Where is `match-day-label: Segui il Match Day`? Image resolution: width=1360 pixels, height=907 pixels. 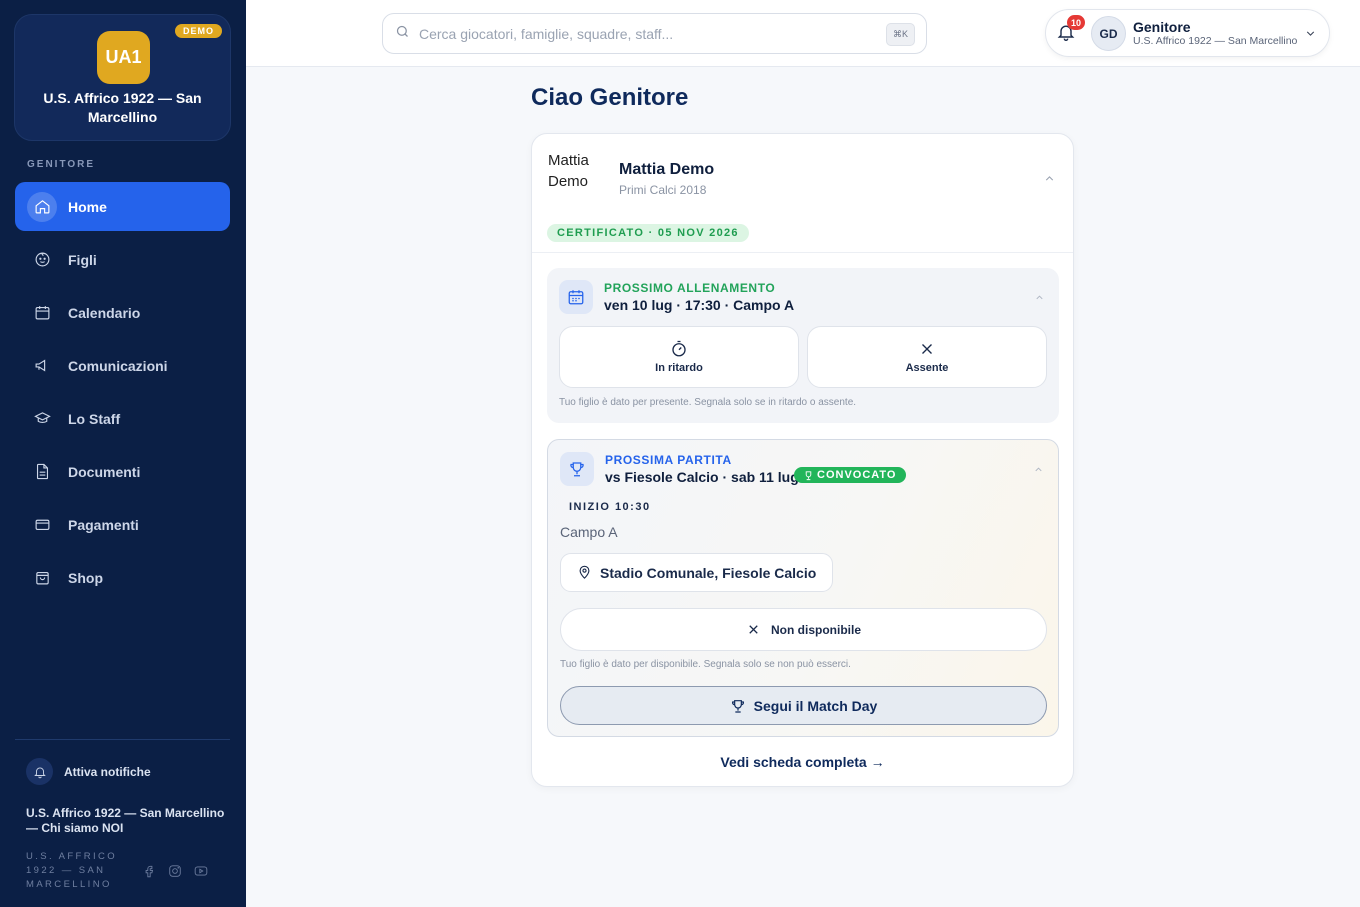
match-day-label: Segui il Match Day is located at coordinates (815, 705).